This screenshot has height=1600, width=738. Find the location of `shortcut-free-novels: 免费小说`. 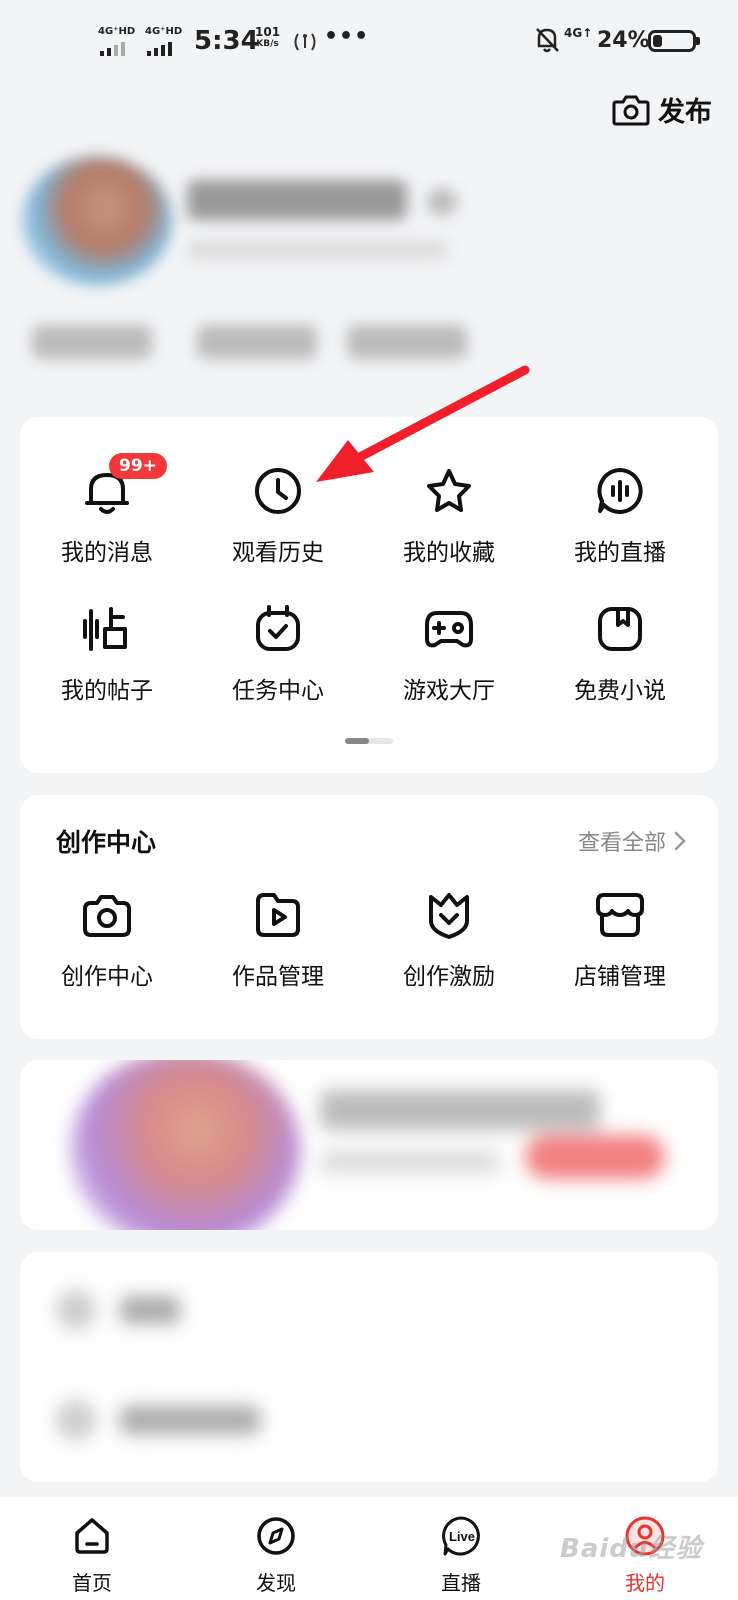

shortcut-free-novels: 免费小说 is located at coordinates (620, 653).